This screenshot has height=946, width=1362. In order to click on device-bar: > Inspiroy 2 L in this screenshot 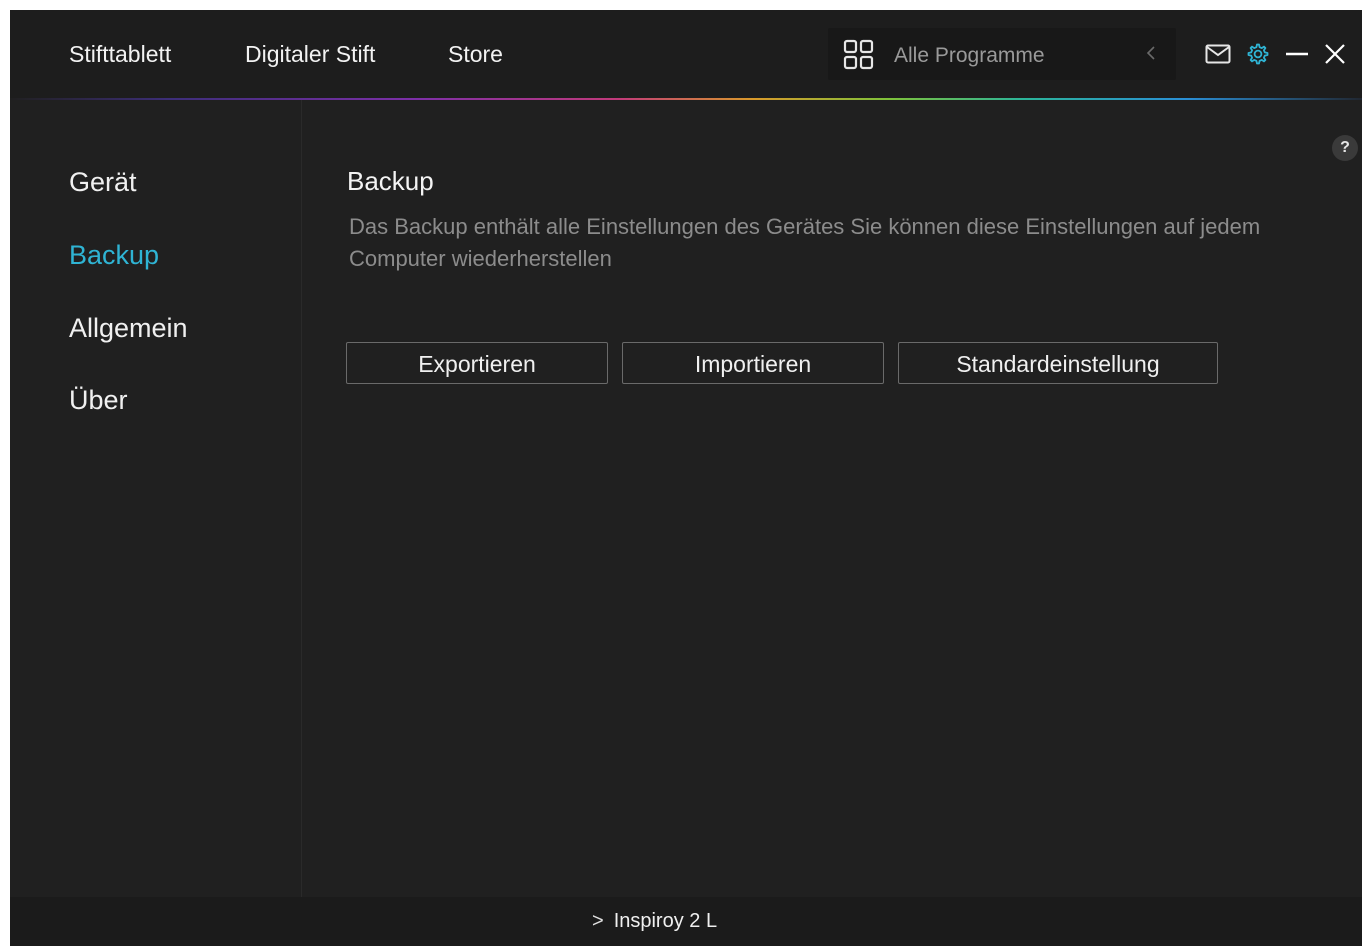, I will do `click(686, 921)`.